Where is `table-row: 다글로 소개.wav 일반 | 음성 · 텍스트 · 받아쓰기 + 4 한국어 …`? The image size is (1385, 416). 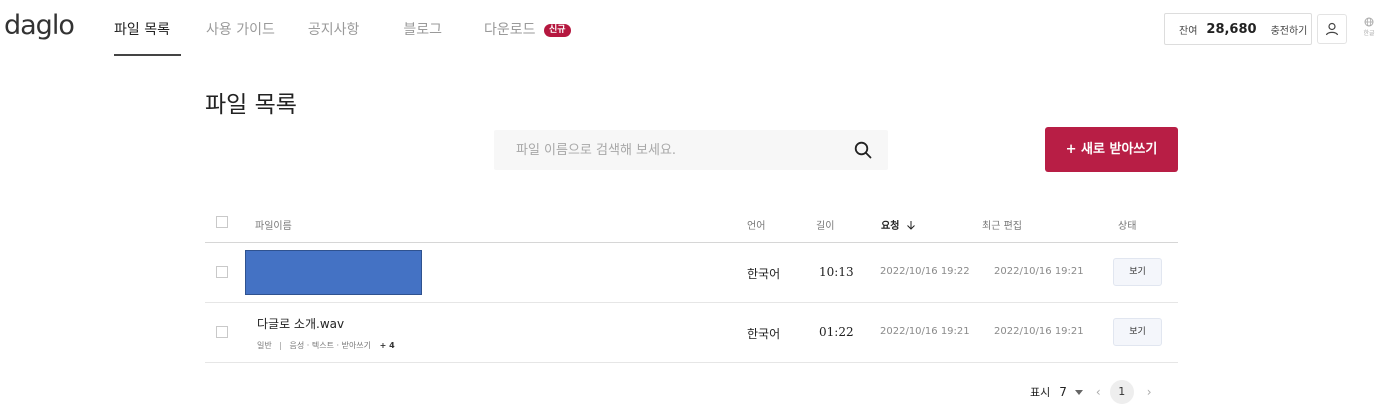
table-row: 다글로 소개.wav 일반 | 음성 · 텍스트 · 받아쓰기 + 4 한국어 … is located at coordinates (691, 333).